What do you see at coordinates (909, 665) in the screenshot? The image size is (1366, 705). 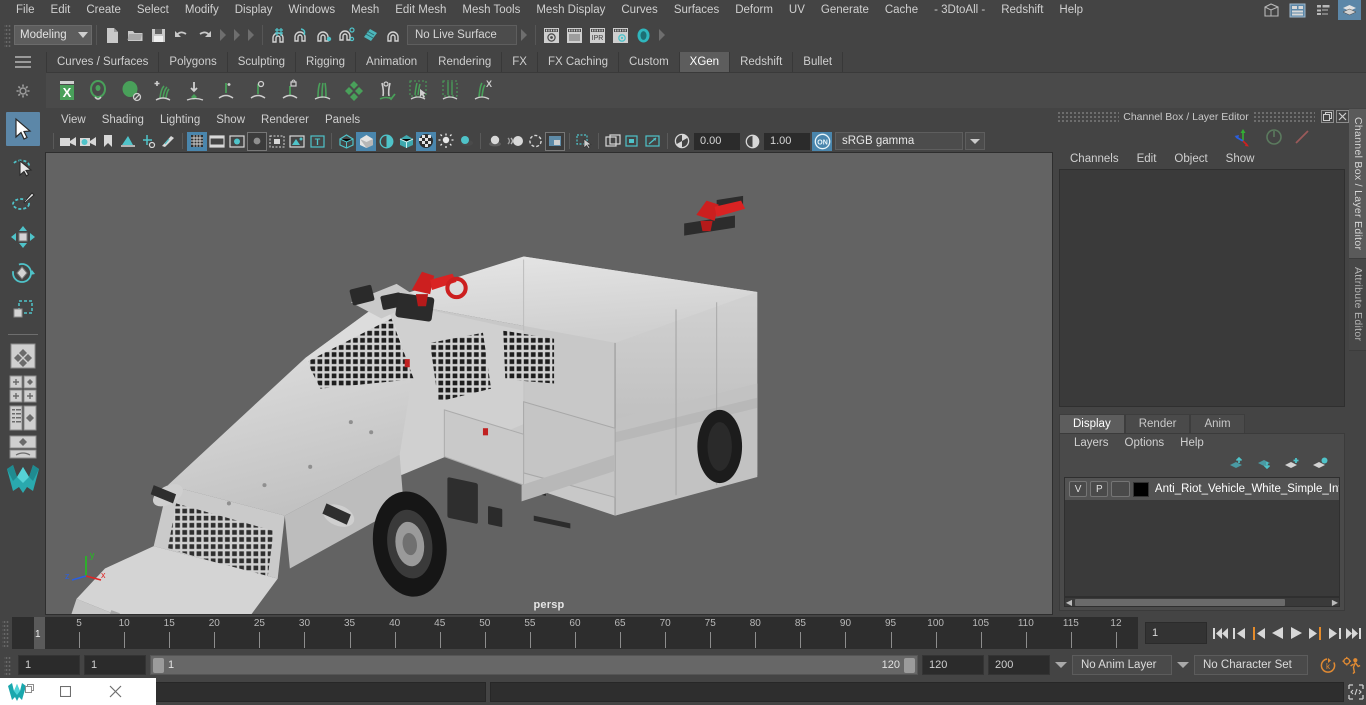 I see `range-end-handle` at bounding box center [909, 665].